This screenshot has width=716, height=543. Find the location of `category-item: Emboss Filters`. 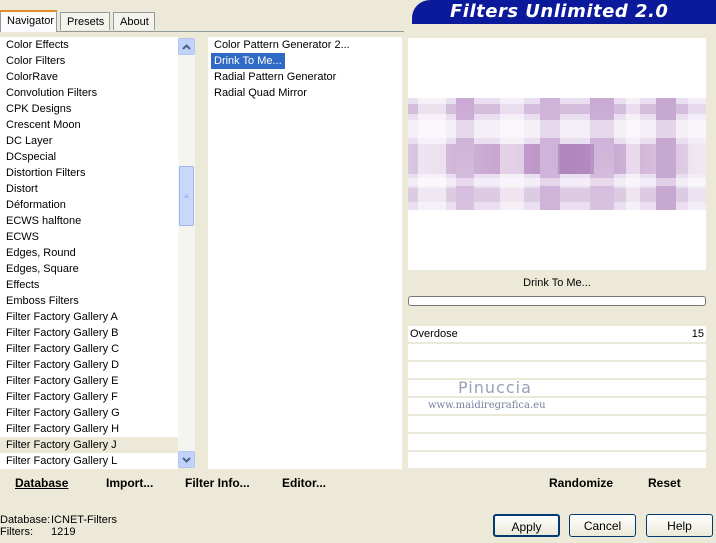

category-item: Emboss Filters is located at coordinates (89, 301).